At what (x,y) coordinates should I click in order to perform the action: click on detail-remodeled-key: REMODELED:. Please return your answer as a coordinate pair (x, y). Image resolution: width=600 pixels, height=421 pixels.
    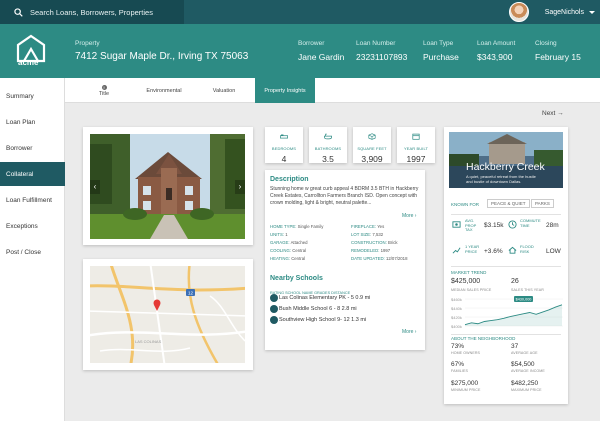
    Looking at the image, I should click on (365, 250).